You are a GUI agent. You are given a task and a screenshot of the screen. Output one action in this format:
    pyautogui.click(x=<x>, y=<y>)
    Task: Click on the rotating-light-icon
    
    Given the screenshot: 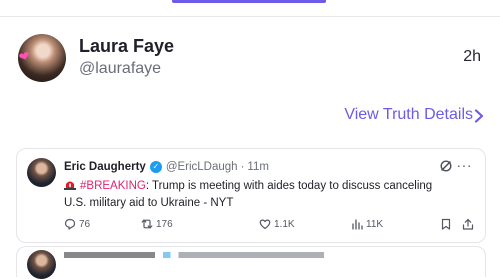 What is the action you would take?
    pyautogui.click(x=70, y=185)
    